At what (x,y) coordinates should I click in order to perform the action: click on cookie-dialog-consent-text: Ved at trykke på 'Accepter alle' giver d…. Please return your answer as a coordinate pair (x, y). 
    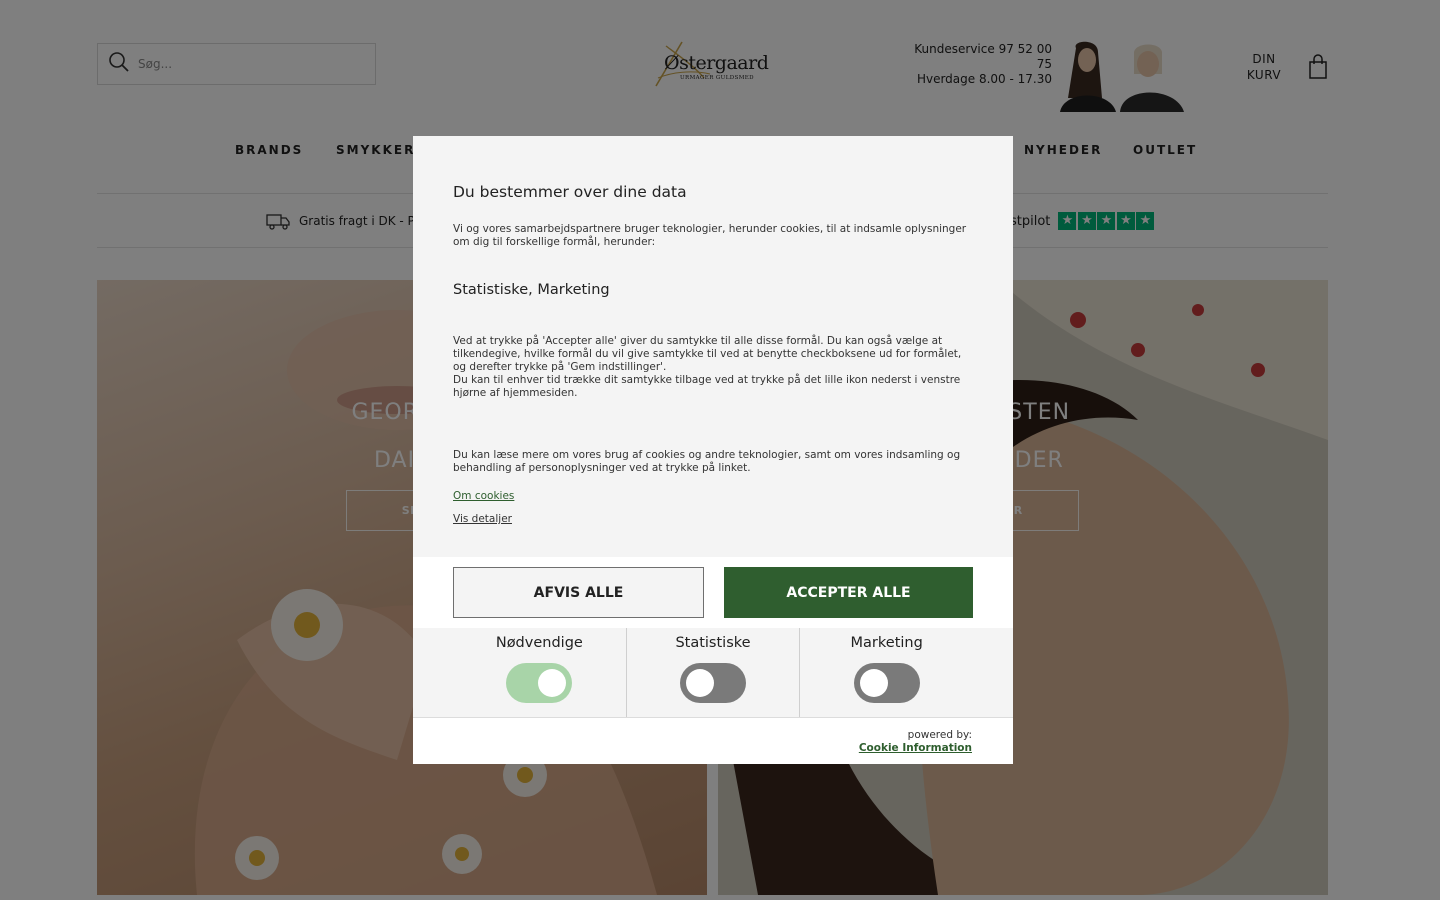
    Looking at the image, I should click on (713, 367).